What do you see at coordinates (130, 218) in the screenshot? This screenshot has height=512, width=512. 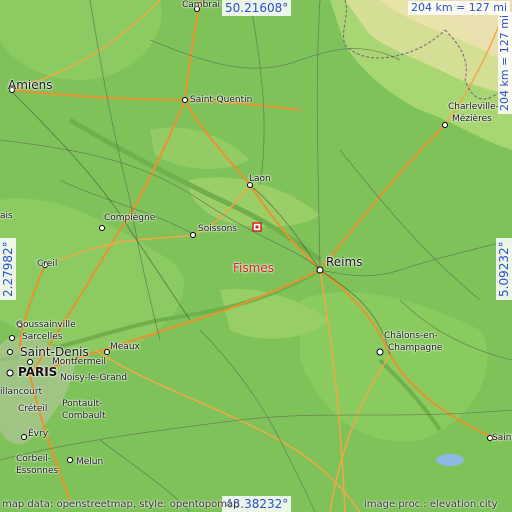 I see `city-label-compiegne: Compiègne` at bounding box center [130, 218].